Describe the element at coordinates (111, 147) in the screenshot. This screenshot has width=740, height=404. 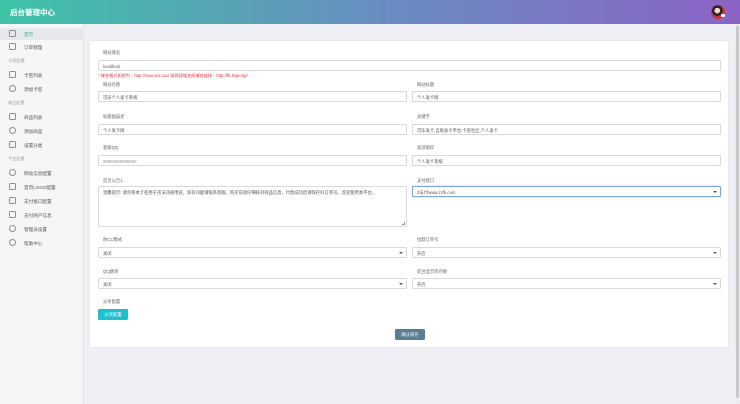
I see `qq-label: 客服QQ` at that location.